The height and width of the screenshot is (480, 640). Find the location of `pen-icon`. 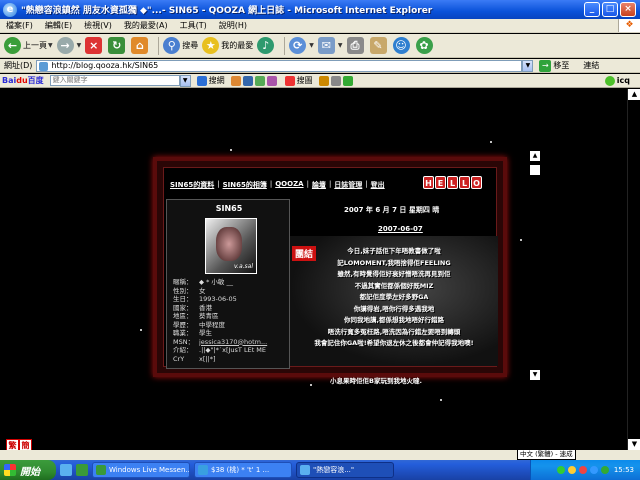

pen-icon is located at coordinates (323, 80).